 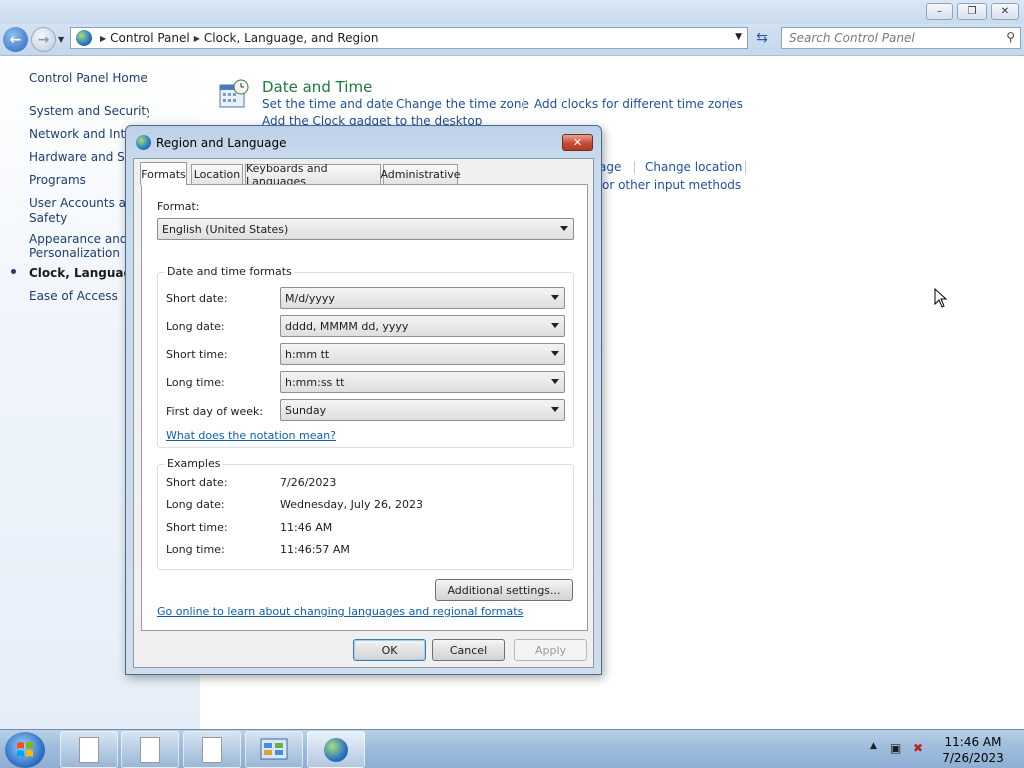 I want to click on sidebar-item-hardware: Hardware and Sound, so click(x=77, y=157).